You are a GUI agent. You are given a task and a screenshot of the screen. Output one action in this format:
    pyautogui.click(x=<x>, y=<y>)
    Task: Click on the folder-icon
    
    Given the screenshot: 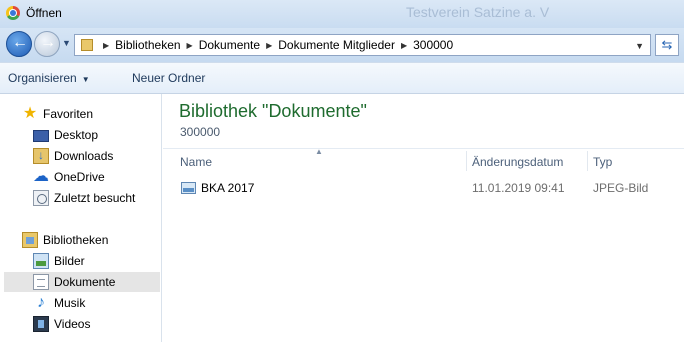 What is the action you would take?
    pyautogui.click(x=87, y=45)
    